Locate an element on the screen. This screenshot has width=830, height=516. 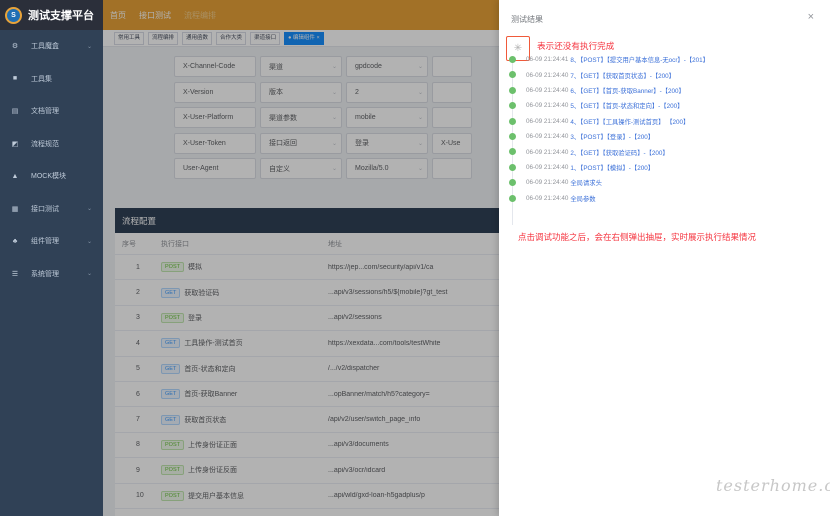
timeline-item: 06-09 21:24:40 4、【GET】【工具操作-测试首页】 【200】 is located at coordinates (664, 121).